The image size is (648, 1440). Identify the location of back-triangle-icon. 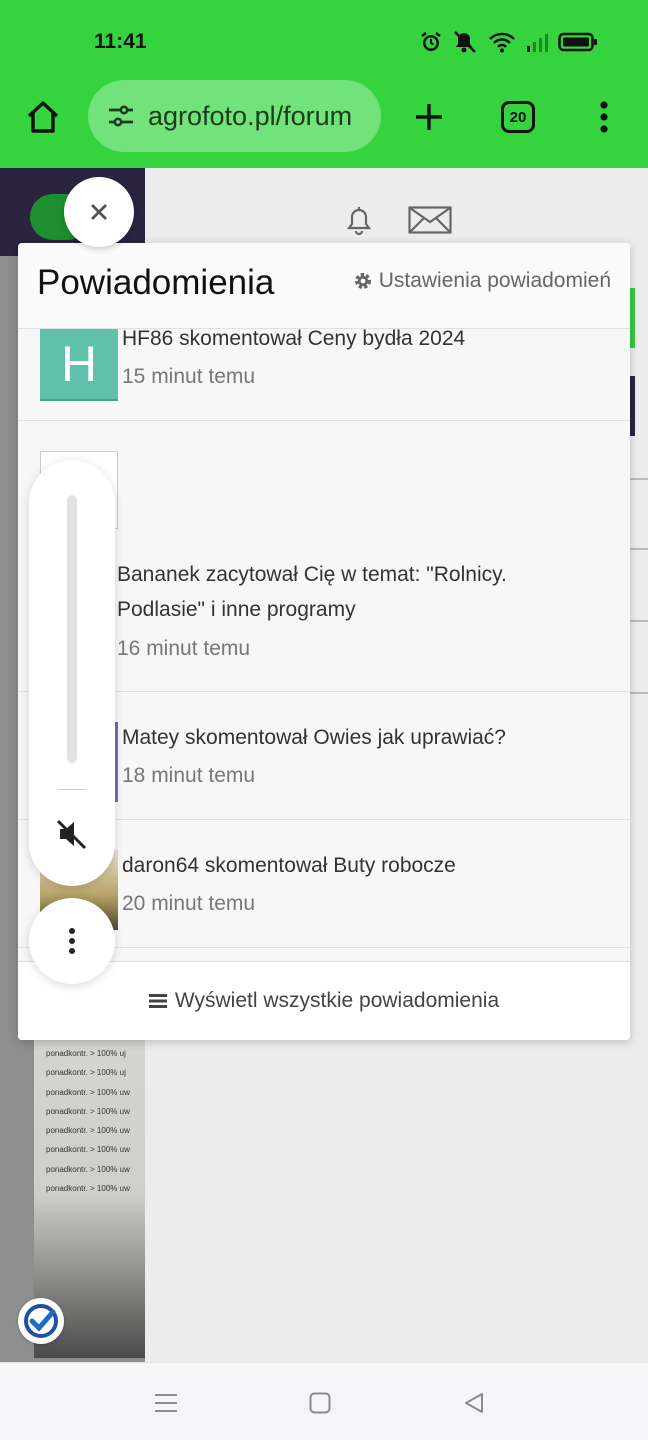
(474, 1403).